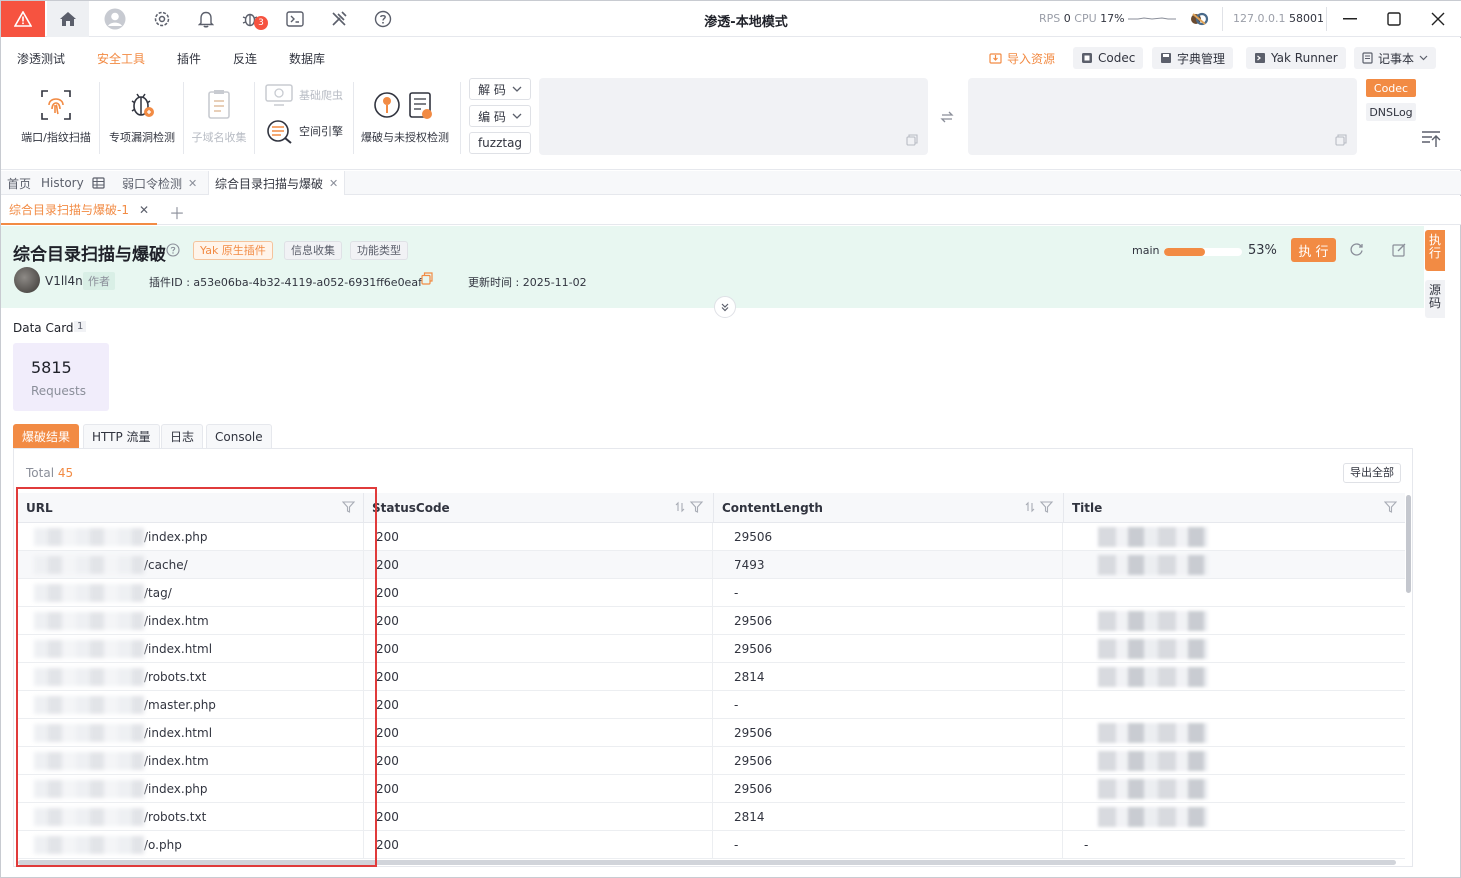 The image size is (1461, 878). I want to click on tab-history-label: History, so click(62, 183).